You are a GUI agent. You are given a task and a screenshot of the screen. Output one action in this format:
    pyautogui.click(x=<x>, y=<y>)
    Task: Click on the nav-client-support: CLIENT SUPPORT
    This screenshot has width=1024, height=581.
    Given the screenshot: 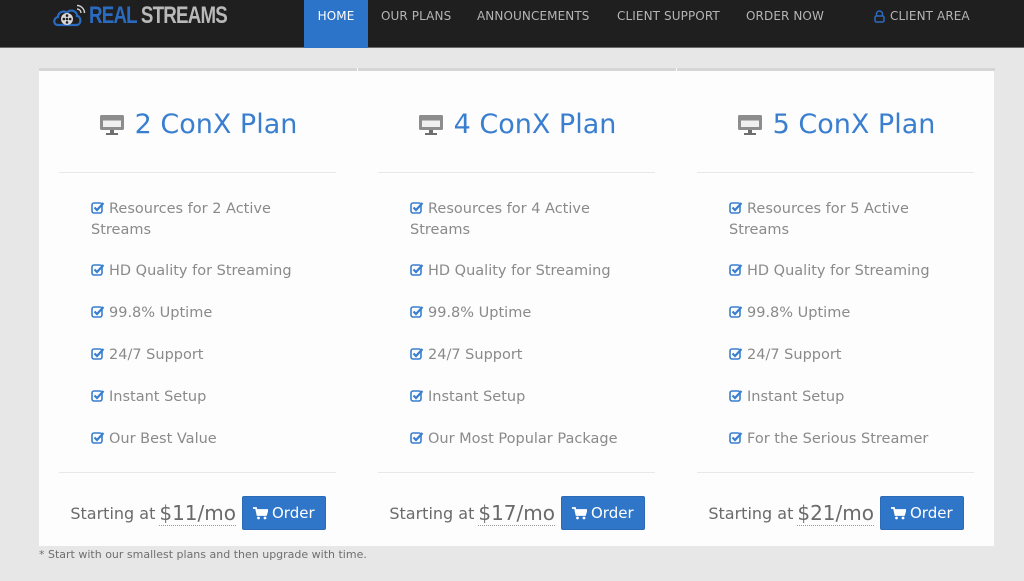 What is the action you would take?
    pyautogui.click(x=668, y=24)
    